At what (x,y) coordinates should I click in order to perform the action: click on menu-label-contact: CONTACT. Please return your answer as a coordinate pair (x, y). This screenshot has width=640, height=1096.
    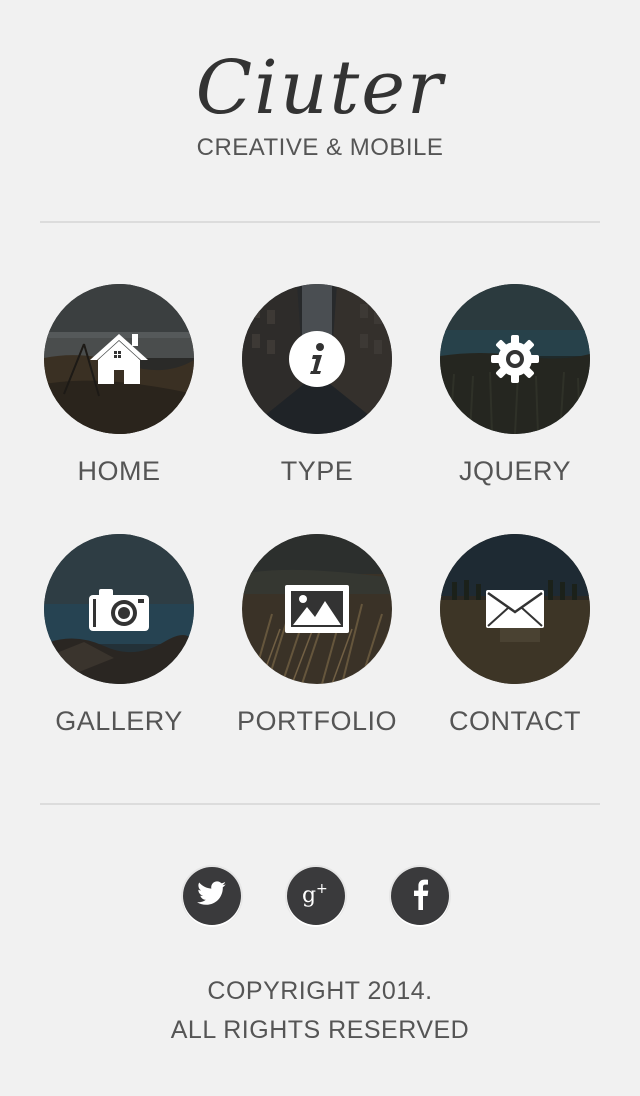
    Looking at the image, I should click on (515, 721).